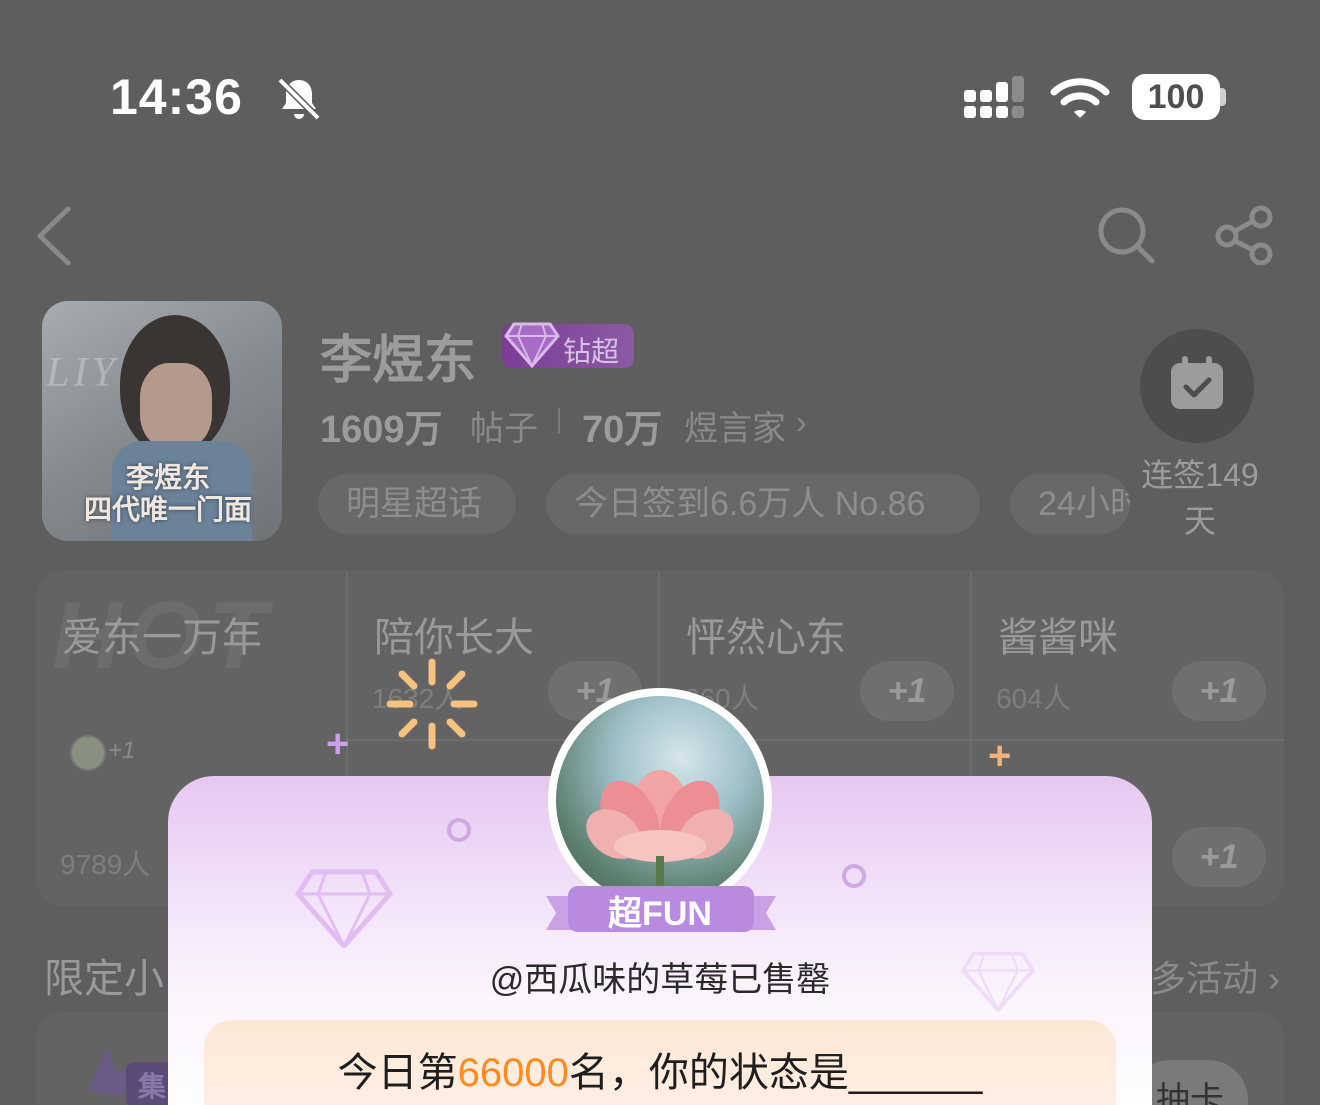 The height and width of the screenshot is (1105, 1320). Describe the element at coordinates (1033, 698) in the screenshot. I see `title-item-count: 604人` at that location.